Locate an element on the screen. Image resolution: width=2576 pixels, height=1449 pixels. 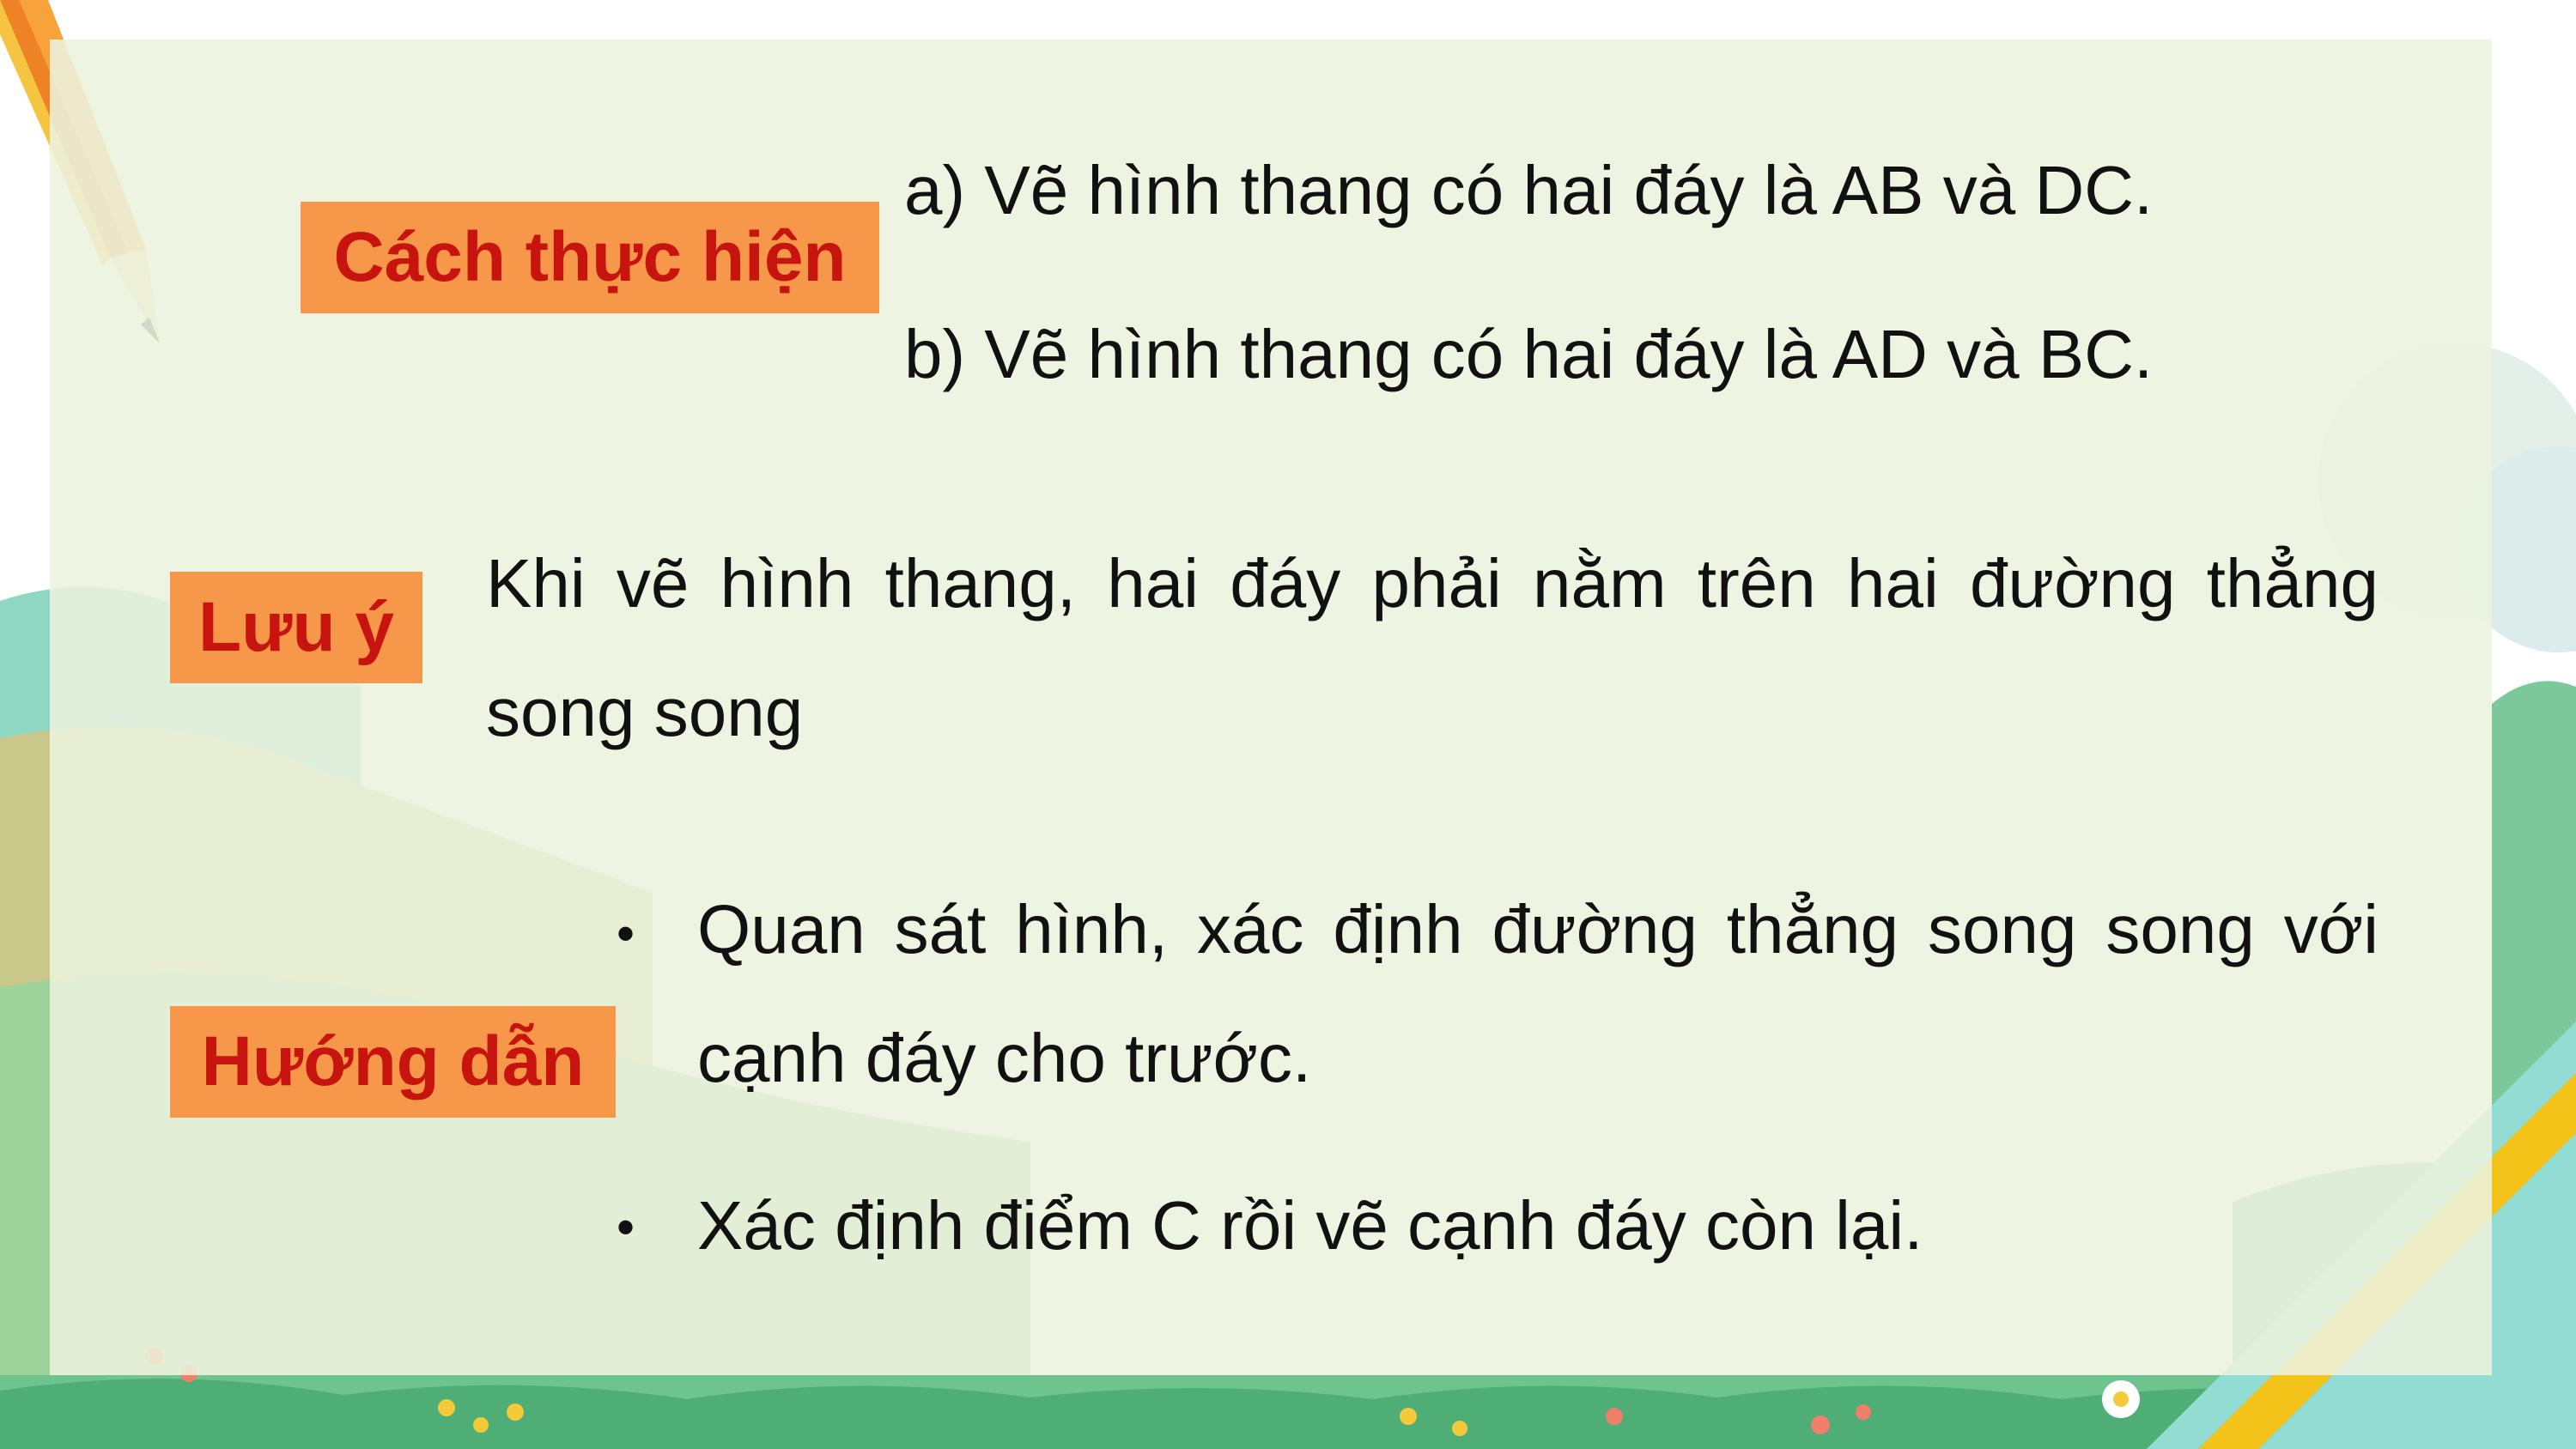
label-huong-dan: Hướng dẫn is located at coordinates (393, 1062).